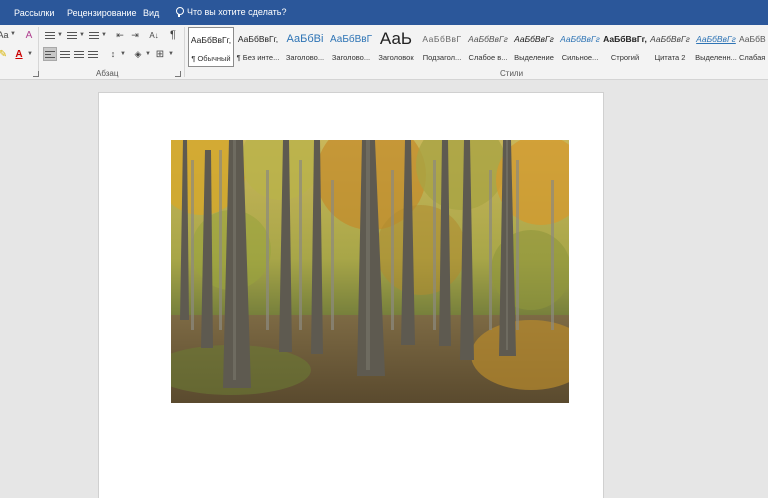 Image resolution: width=768 pixels, height=498 pixels. What do you see at coordinates (93, 54) in the screenshot?
I see `justify-icon` at bounding box center [93, 54].